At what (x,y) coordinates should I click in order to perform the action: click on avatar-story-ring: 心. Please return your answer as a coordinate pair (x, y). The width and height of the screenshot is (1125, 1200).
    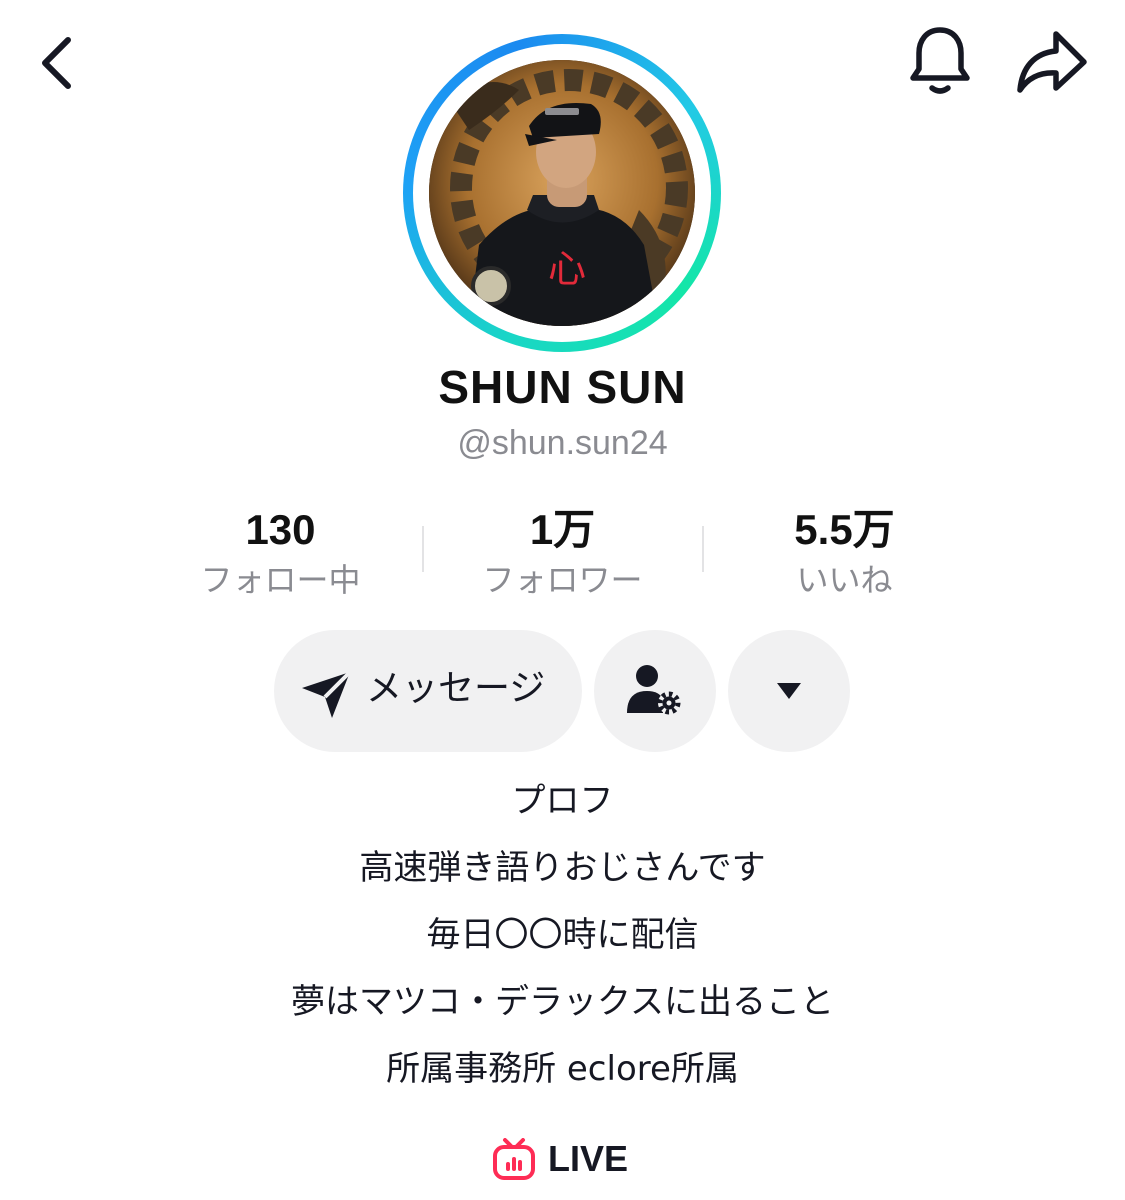
    Looking at the image, I should click on (562, 193).